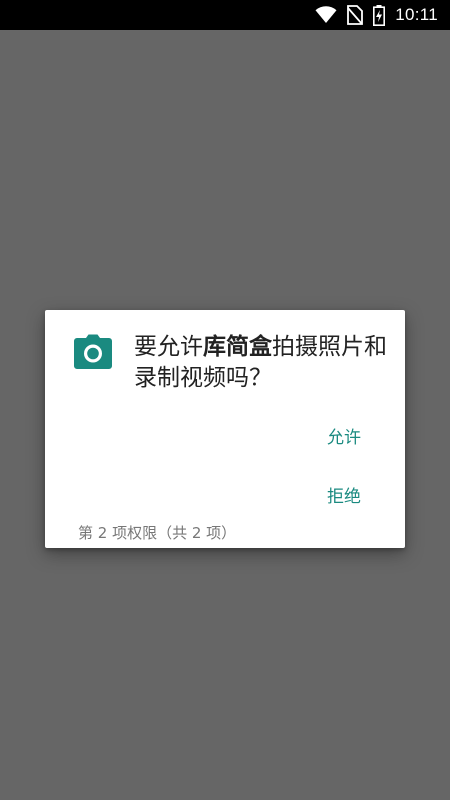 The image size is (450, 800). I want to click on battery-charging-icon, so click(379, 15).